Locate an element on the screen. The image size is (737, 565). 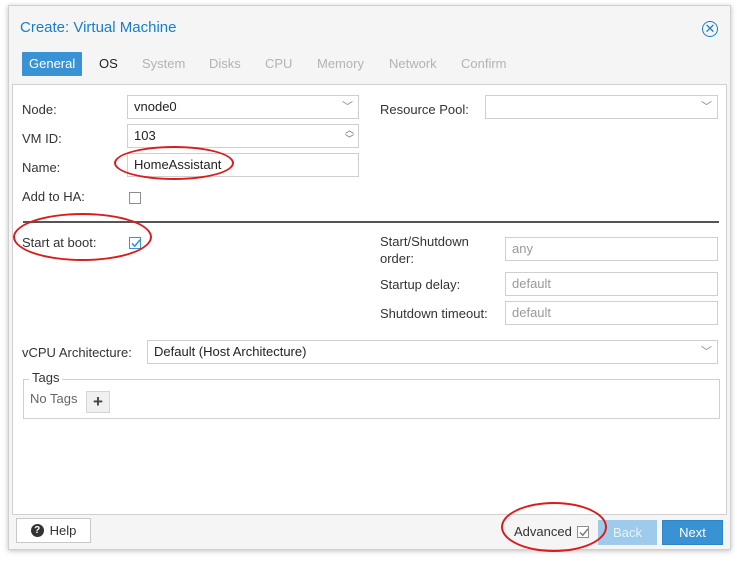
vmid-value: 103 is located at coordinates (145, 135).